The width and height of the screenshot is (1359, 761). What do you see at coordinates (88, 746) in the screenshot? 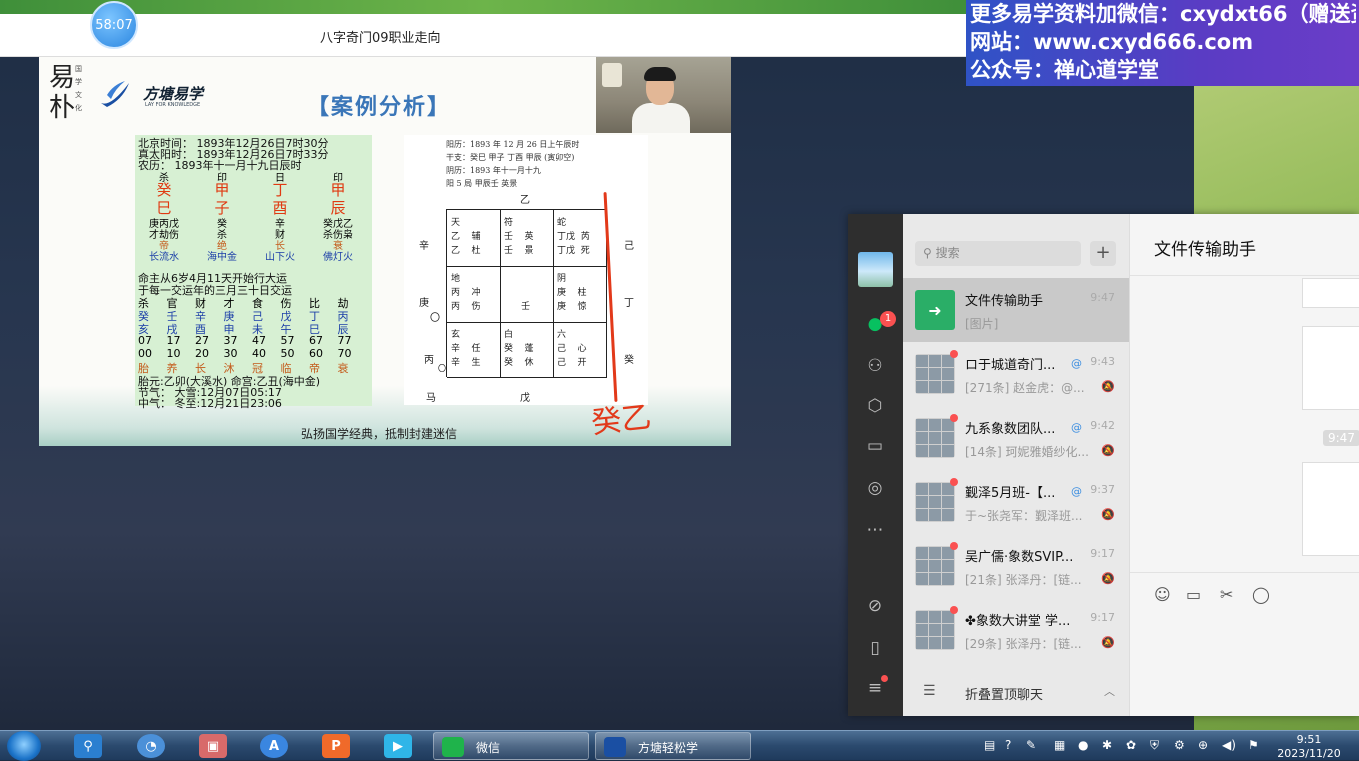
I see `search-app-icon: ⚲` at bounding box center [88, 746].